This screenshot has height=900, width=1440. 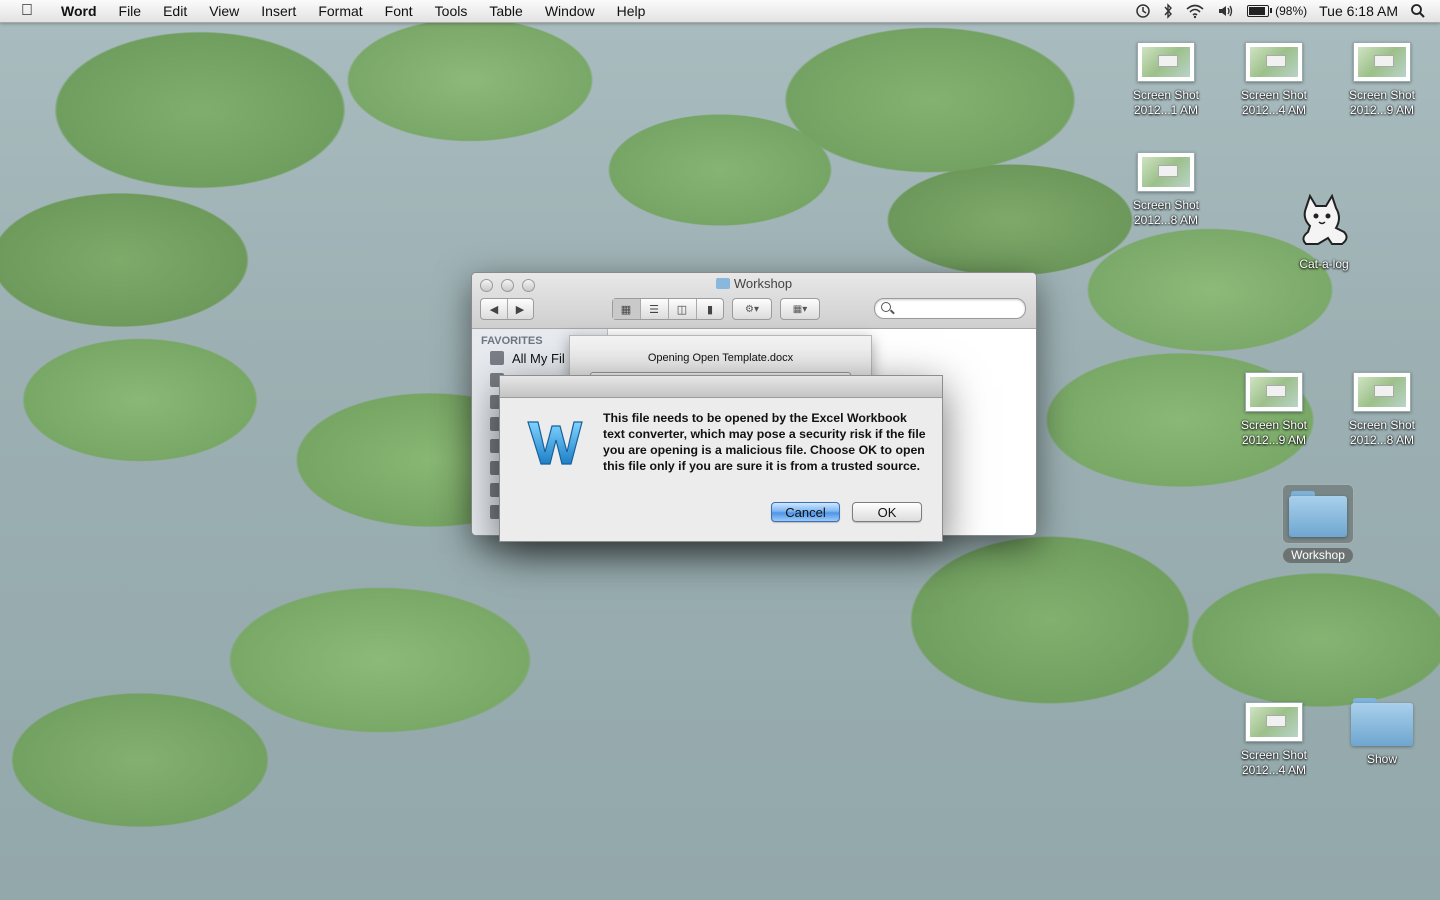 I want to click on desktop-icon-screenshot-1: Screen Shot 2012...1 AM, so click(x=1166, y=80).